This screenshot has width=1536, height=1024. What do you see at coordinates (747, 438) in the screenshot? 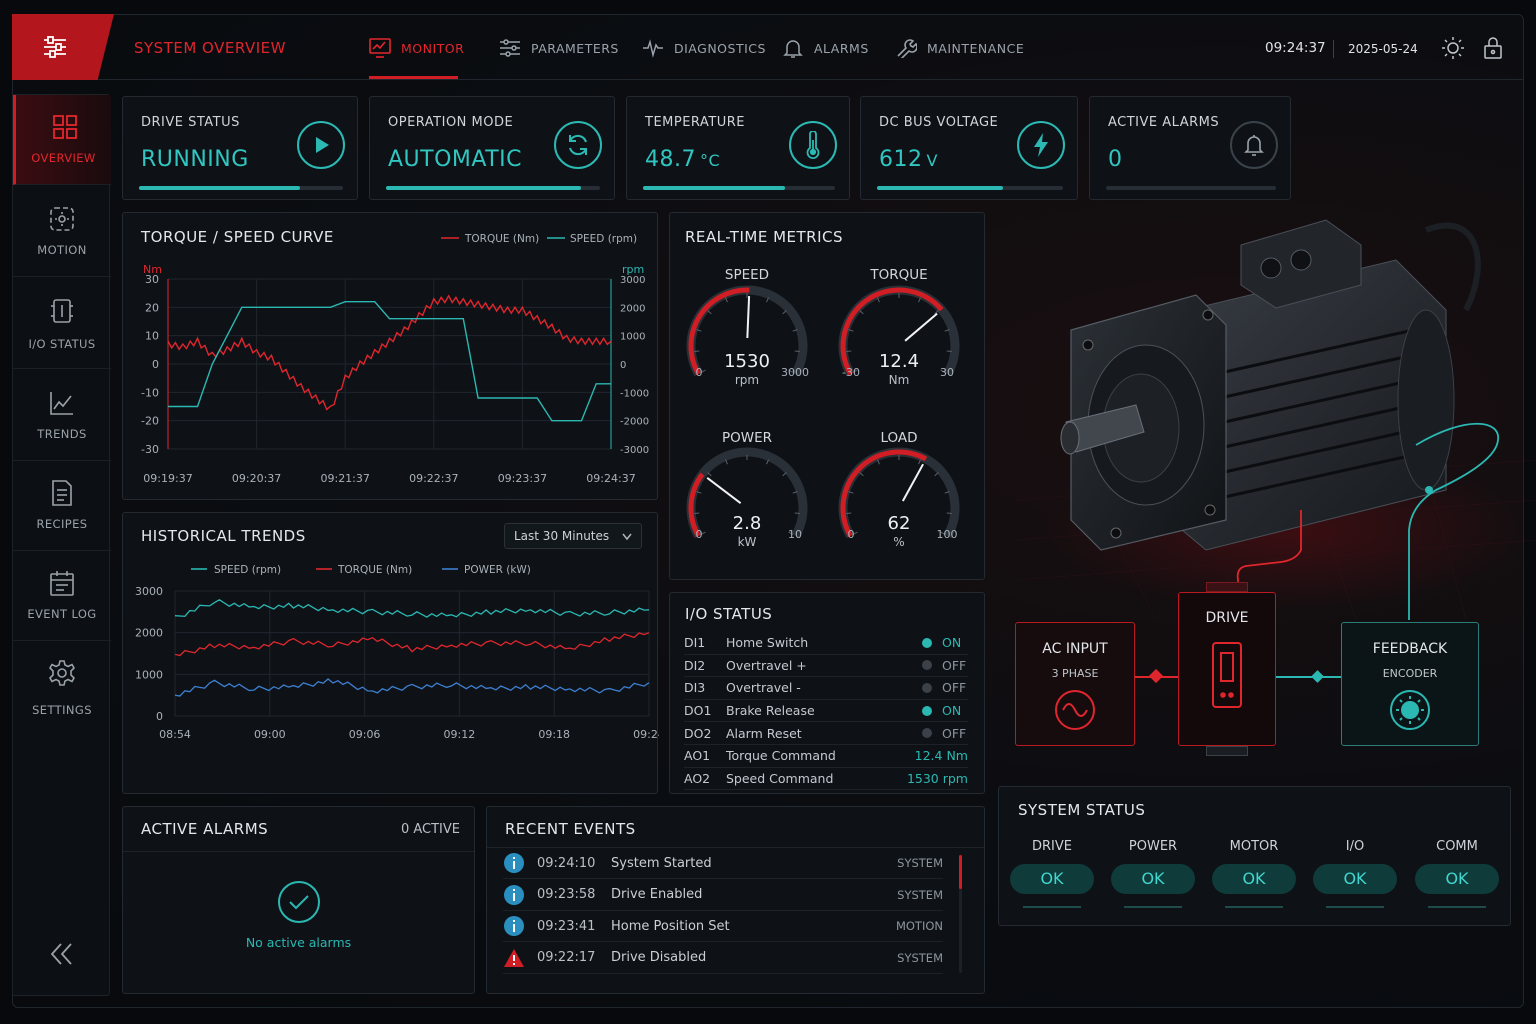
I see `gauge-label: POWER` at bounding box center [747, 438].